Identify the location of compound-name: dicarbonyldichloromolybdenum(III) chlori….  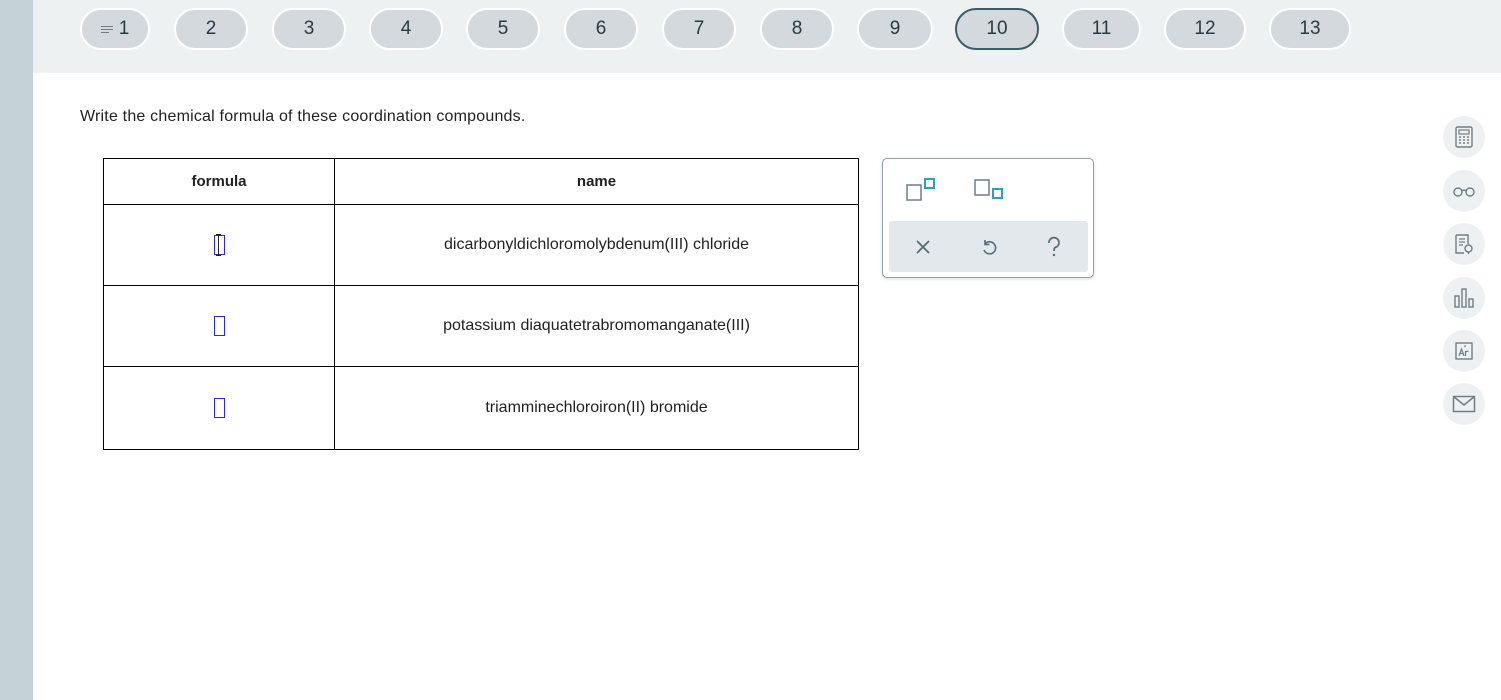
(596, 245).